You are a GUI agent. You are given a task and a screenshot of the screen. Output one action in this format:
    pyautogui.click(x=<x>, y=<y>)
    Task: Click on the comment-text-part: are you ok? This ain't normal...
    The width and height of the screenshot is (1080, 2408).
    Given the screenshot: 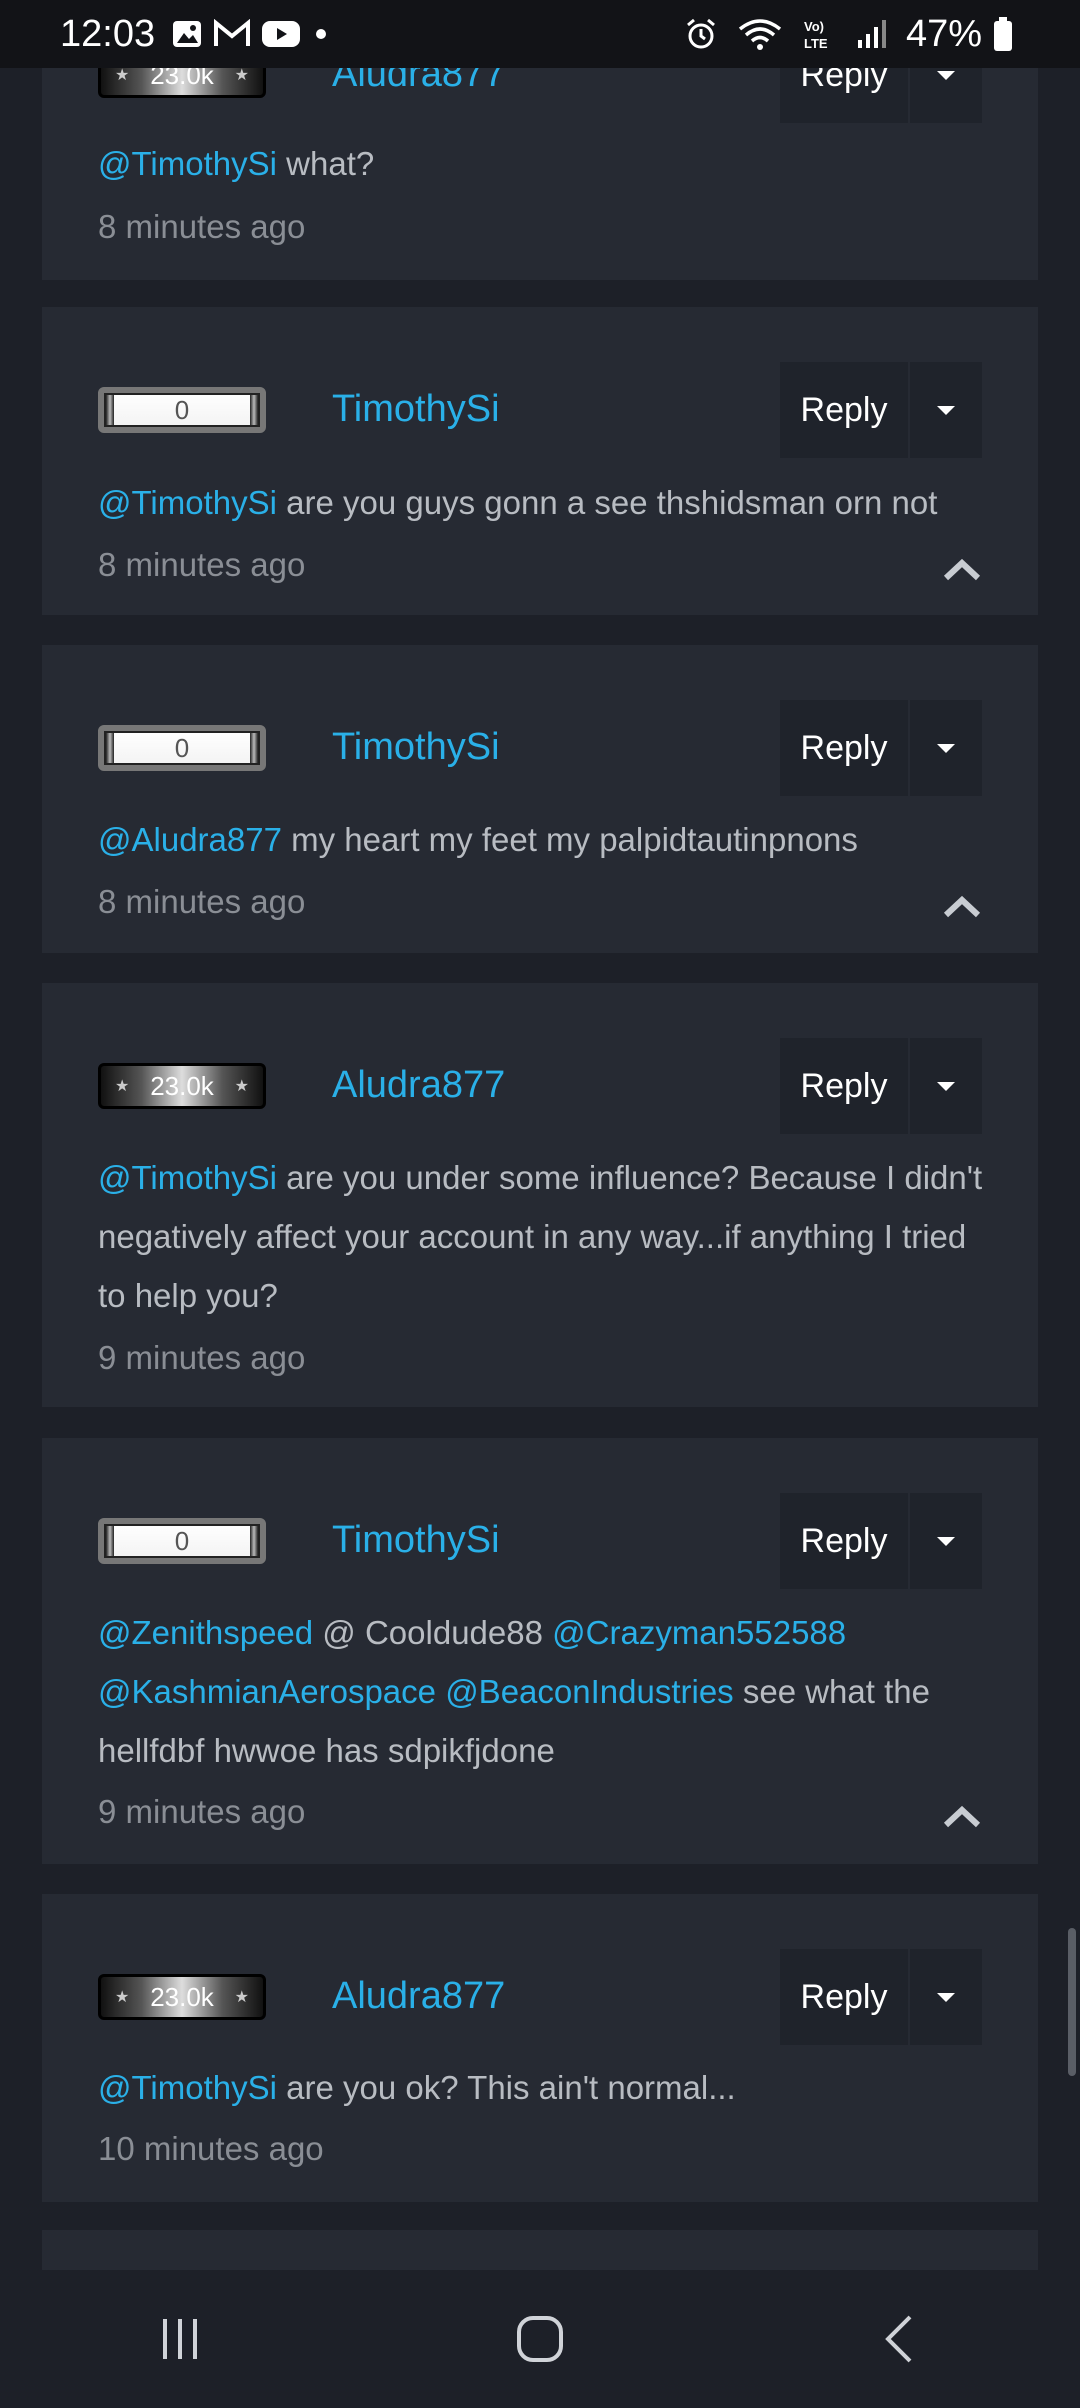 What is the action you would take?
    pyautogui.click(x=506, y=2087)
    